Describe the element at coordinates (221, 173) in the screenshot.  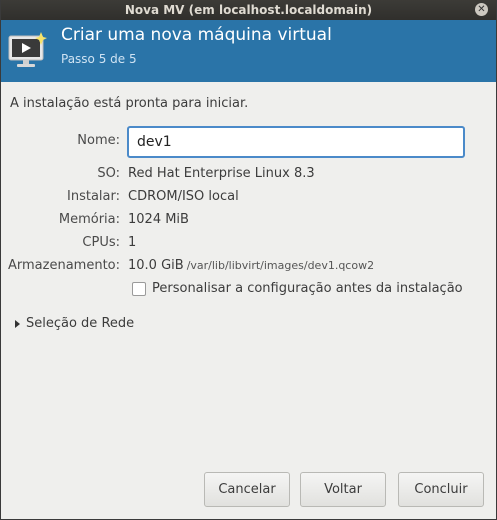
I see `os-value: Red Hat Enterprise Linux 8.3` at that location.